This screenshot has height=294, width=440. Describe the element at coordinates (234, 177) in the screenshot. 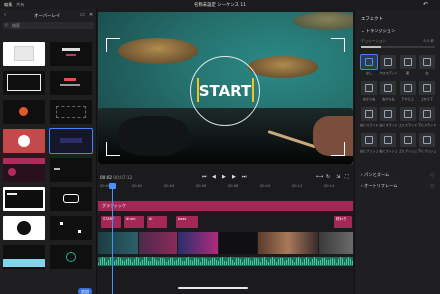

I see `step-forward-icon: ▶` at that location.